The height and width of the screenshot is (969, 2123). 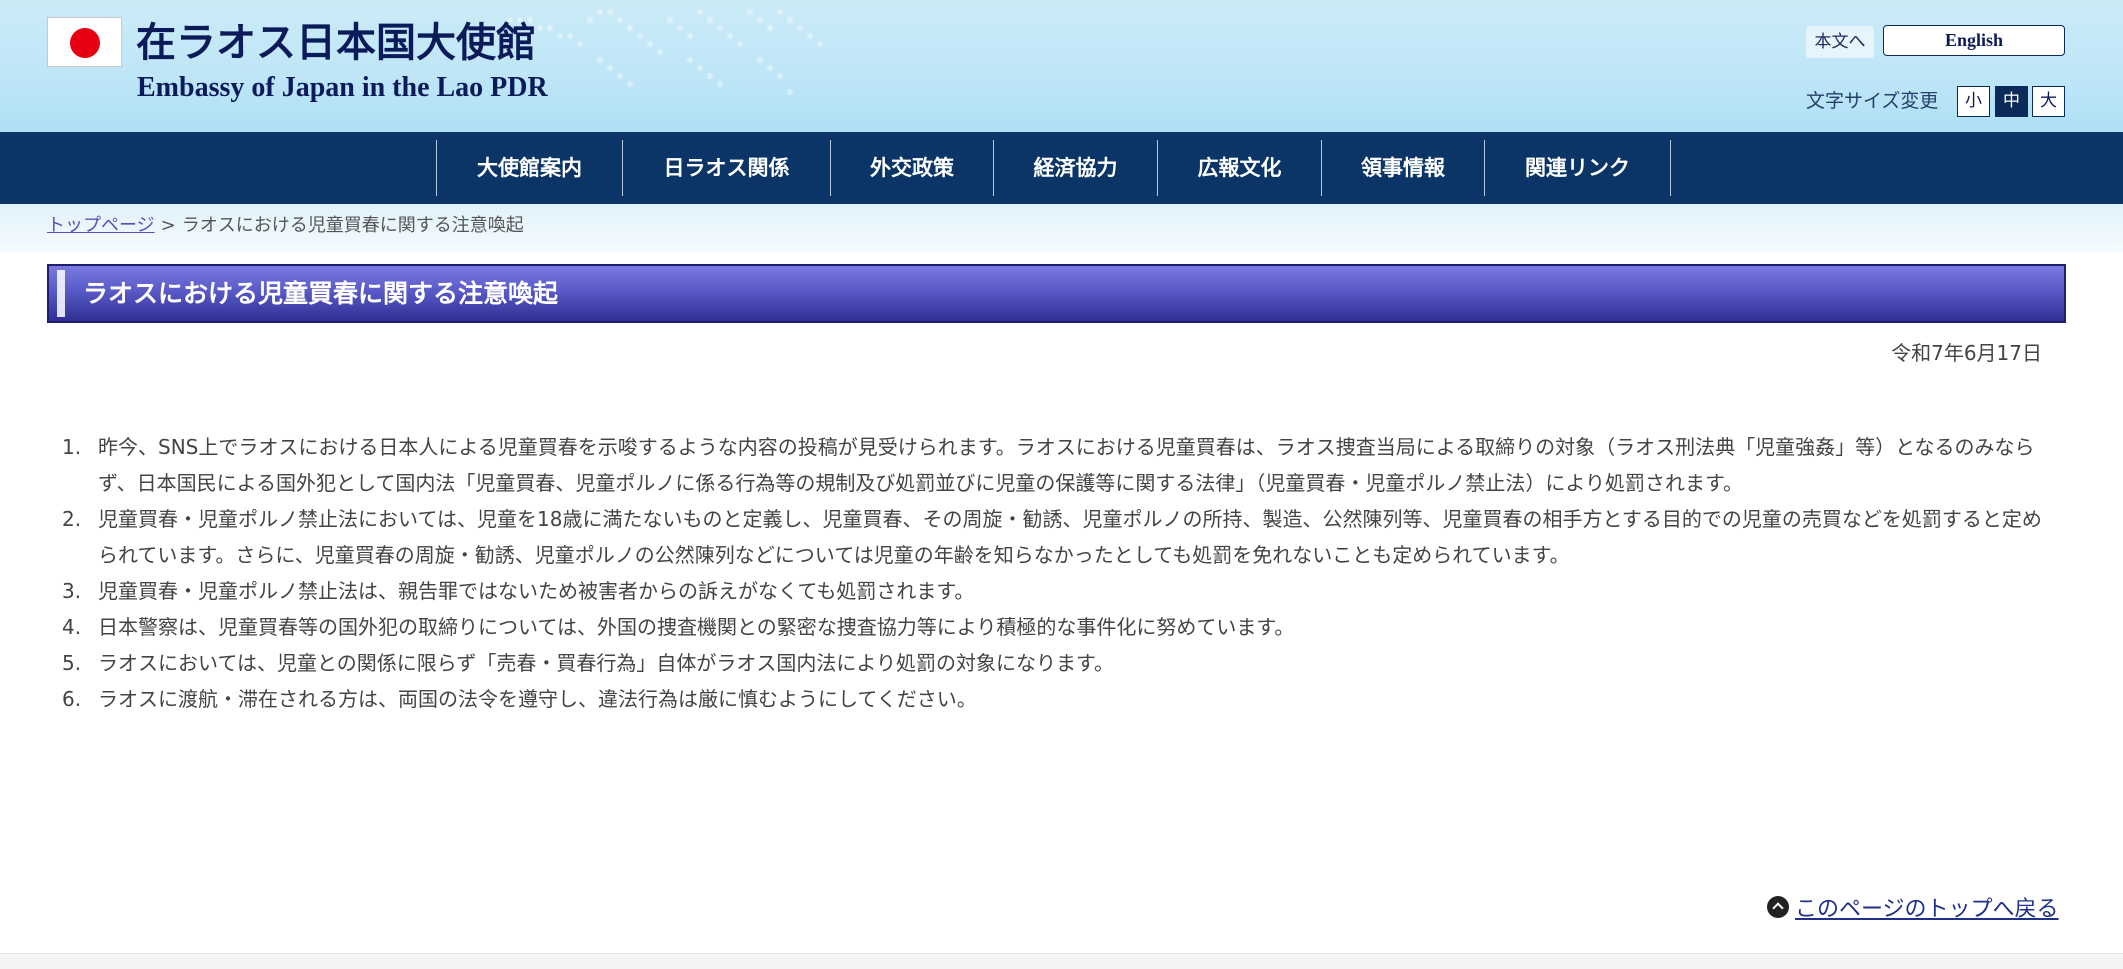 I want to click on nav-item-embassy-info: 大使館案内, so click(x=529, y=168).